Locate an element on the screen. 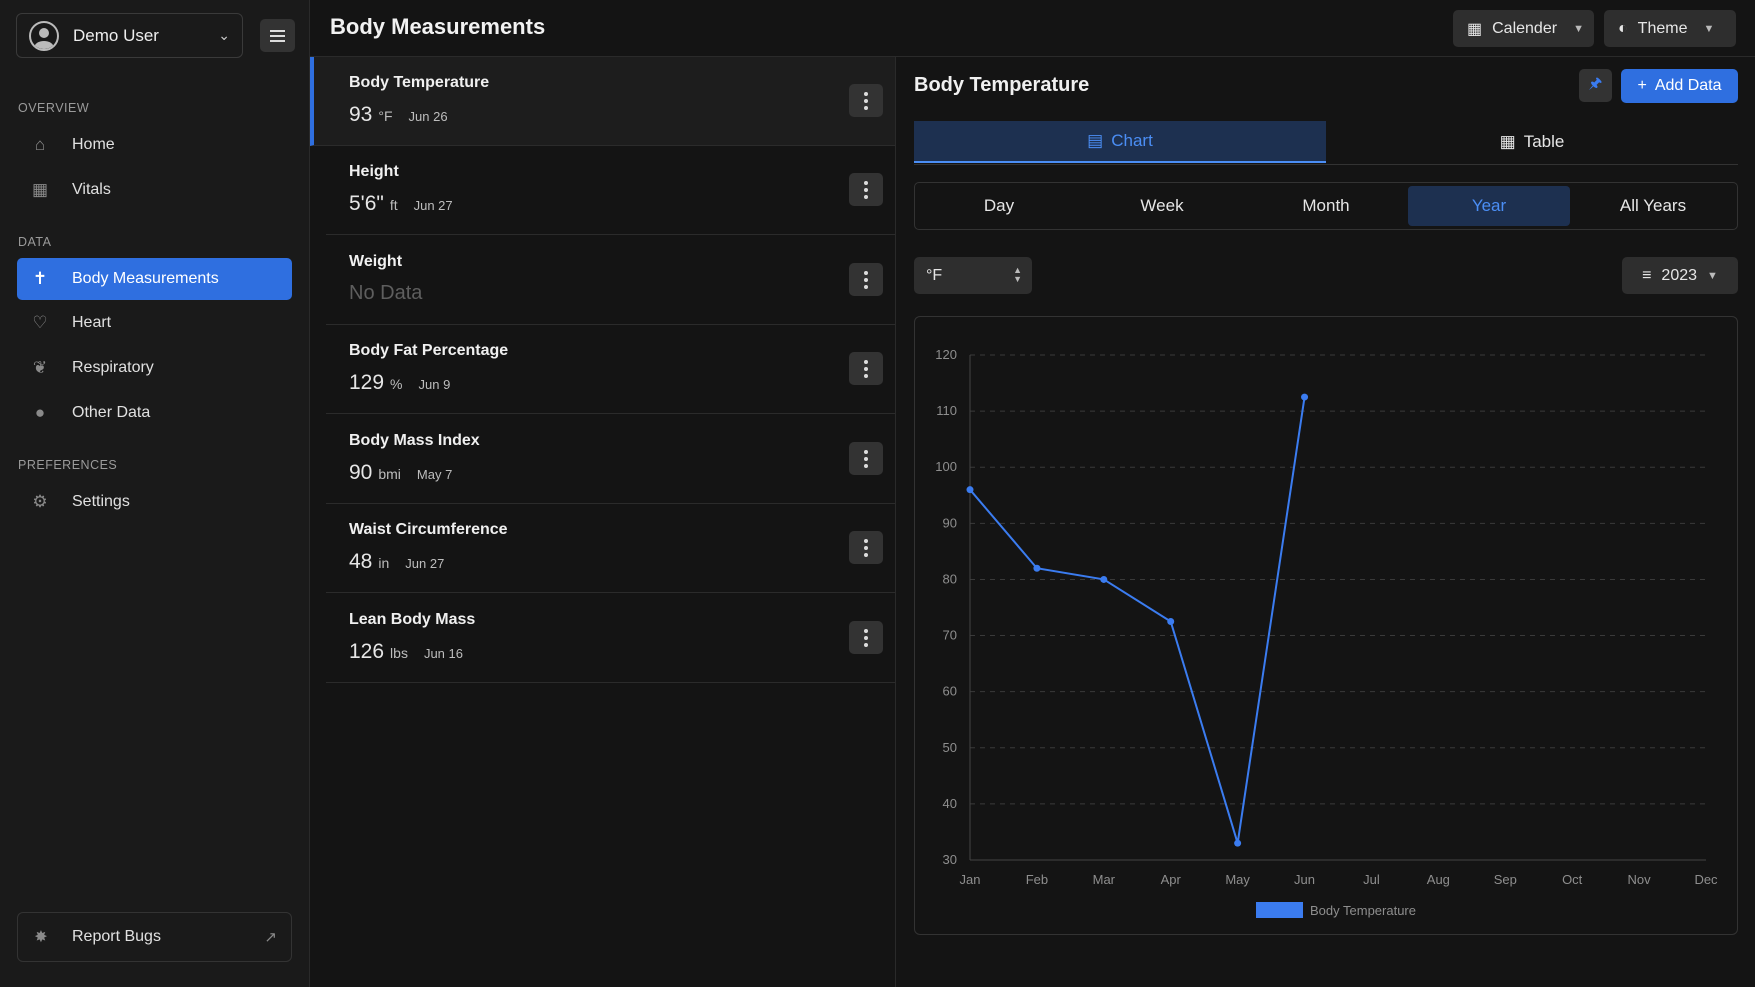  caret-down-icon: ▼ is located at coordinates (1709, 28).